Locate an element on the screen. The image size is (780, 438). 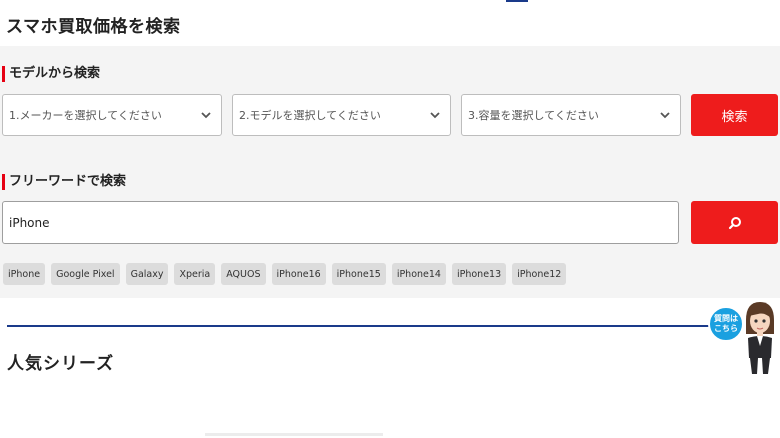
search-icon is located at coordinates (734, 222).